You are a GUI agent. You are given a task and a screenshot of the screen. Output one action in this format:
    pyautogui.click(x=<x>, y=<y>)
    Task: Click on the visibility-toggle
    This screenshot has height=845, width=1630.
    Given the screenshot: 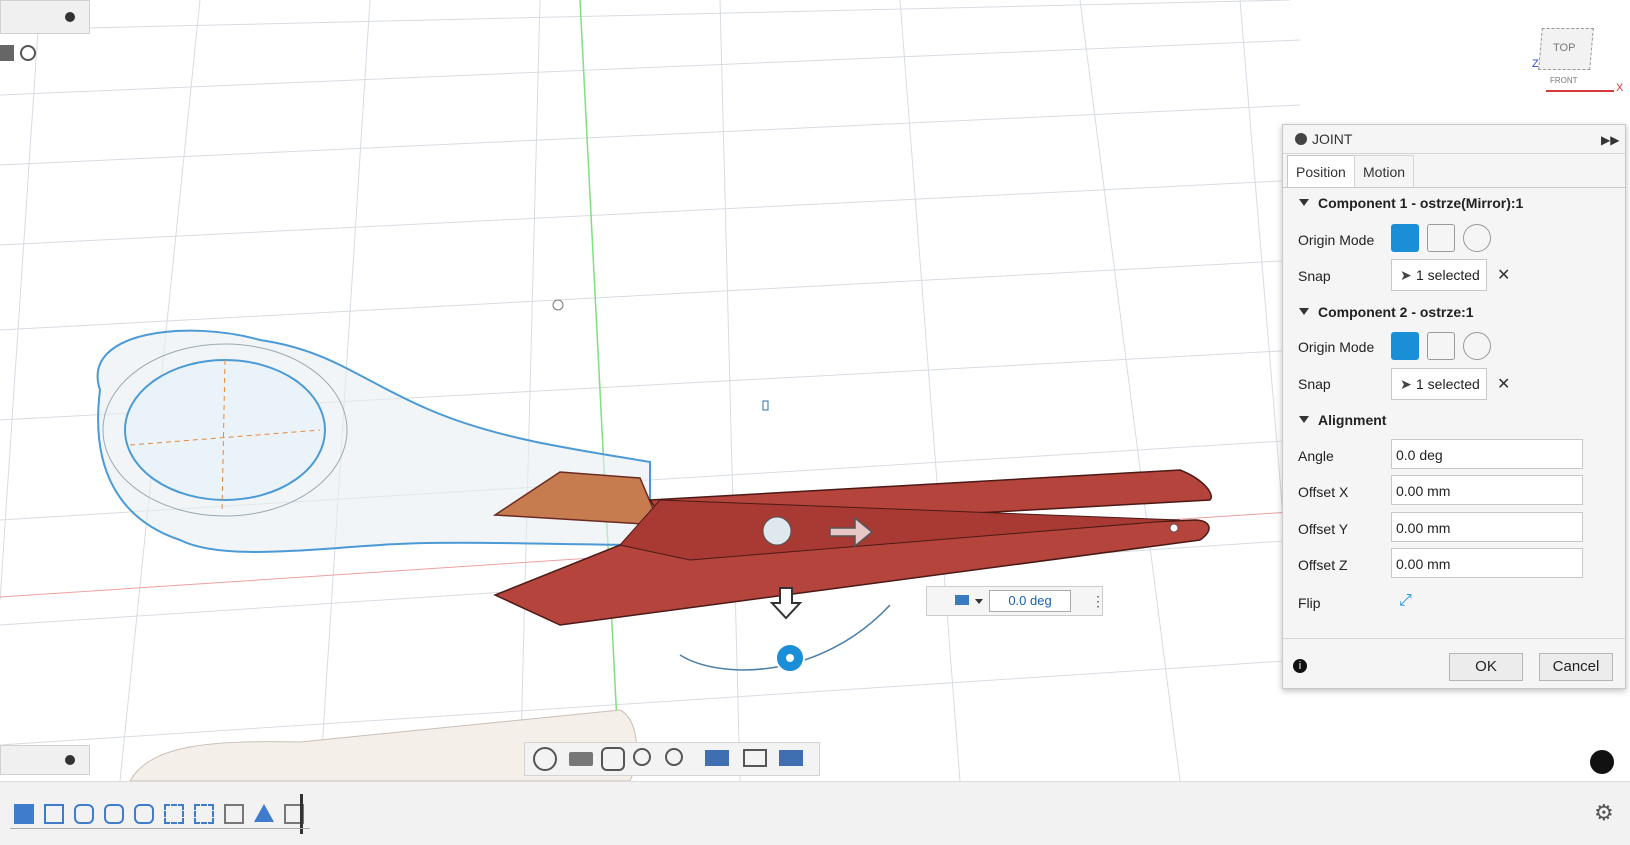 What is the action you would take?
    pyautogui.click(x=20, y=53)
    